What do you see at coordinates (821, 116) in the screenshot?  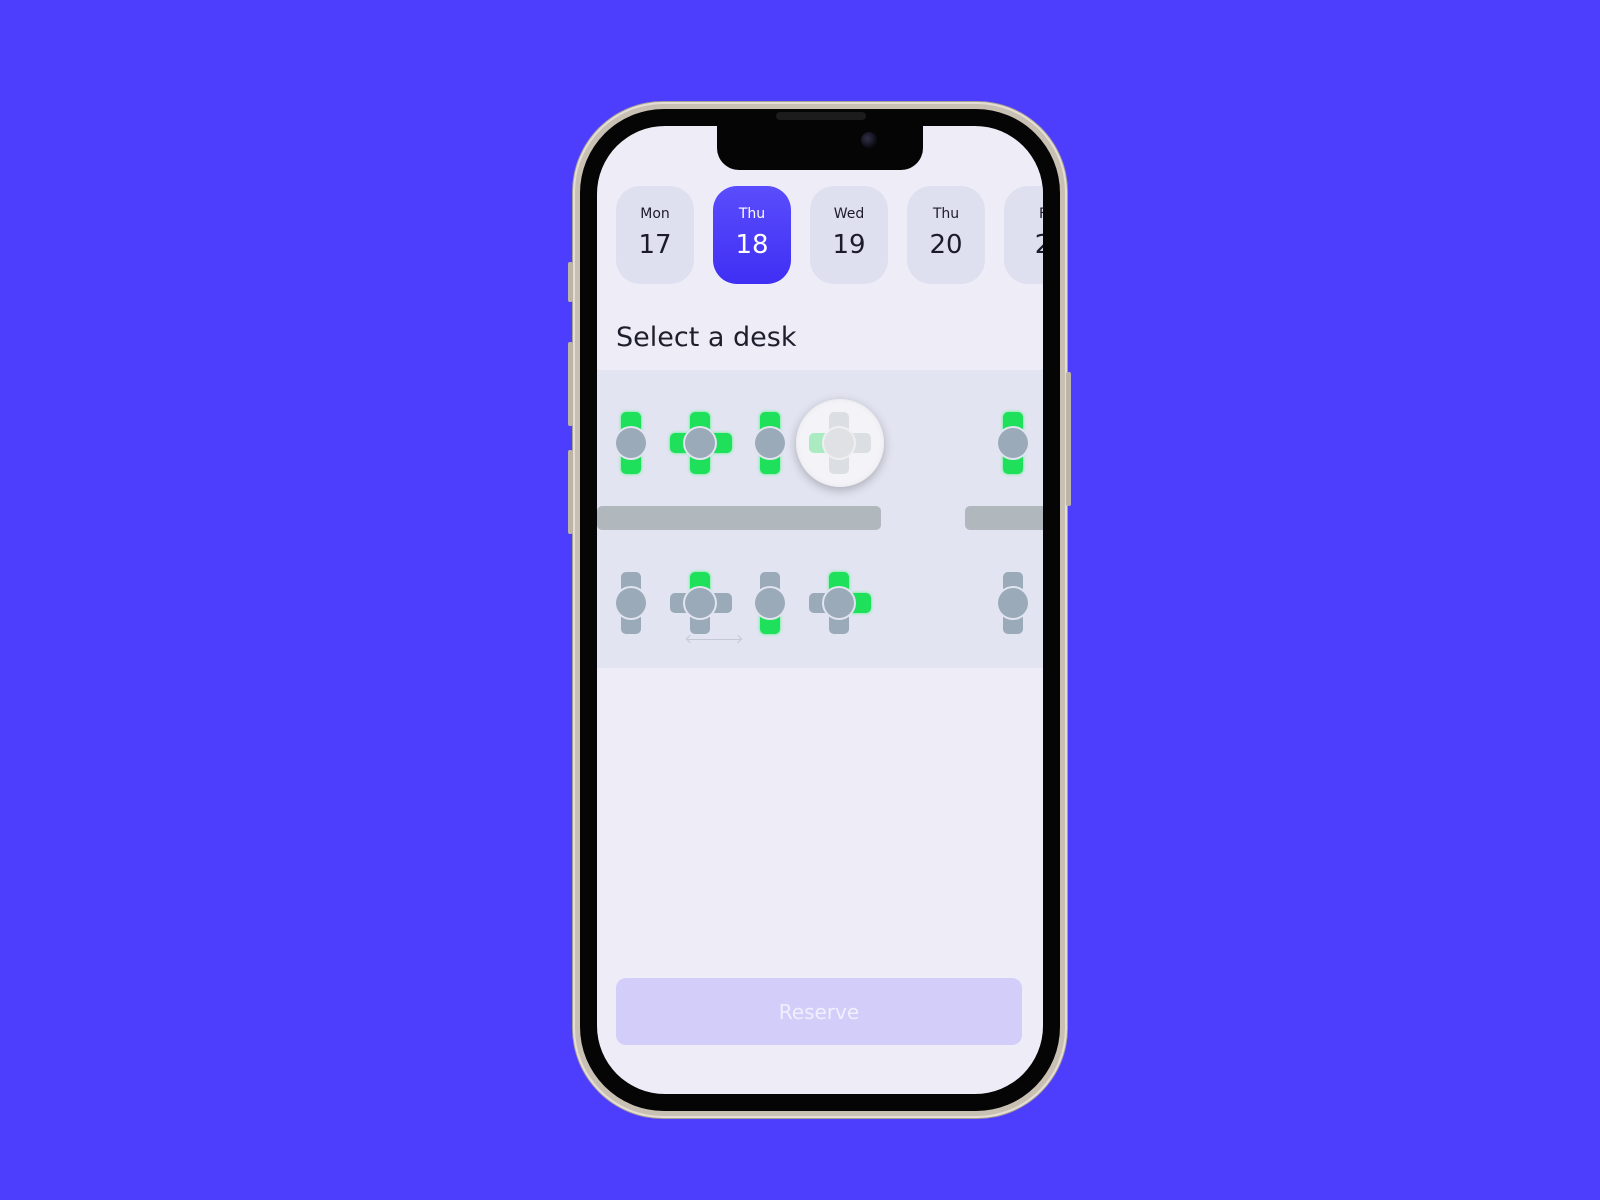 I see `phone-speaker` at bounding box center [821, 116].